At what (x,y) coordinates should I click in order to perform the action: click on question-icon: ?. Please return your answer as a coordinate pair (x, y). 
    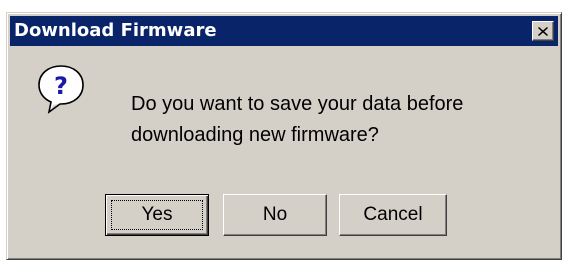
    Looking at the image, I should click on (61, 89).